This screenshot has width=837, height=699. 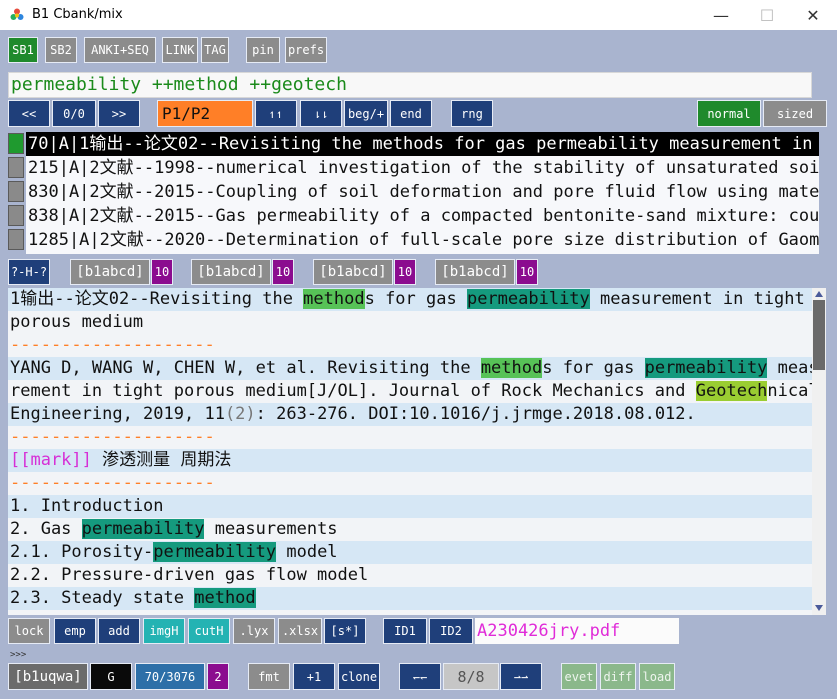 I want to click on slot-count-3: 10, so click(x=405, y=272).